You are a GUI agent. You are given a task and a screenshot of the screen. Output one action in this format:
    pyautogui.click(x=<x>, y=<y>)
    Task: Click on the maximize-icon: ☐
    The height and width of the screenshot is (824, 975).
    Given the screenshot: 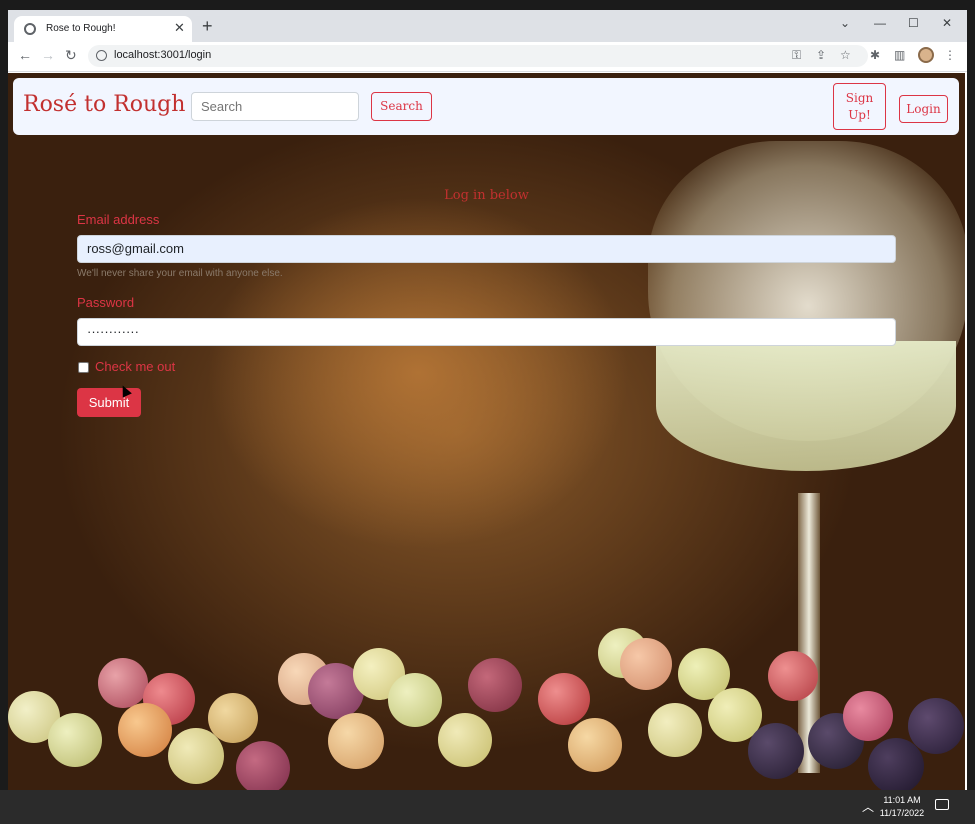 What is the action you would take?
    pyautogui.click(x=913, y=23)
    